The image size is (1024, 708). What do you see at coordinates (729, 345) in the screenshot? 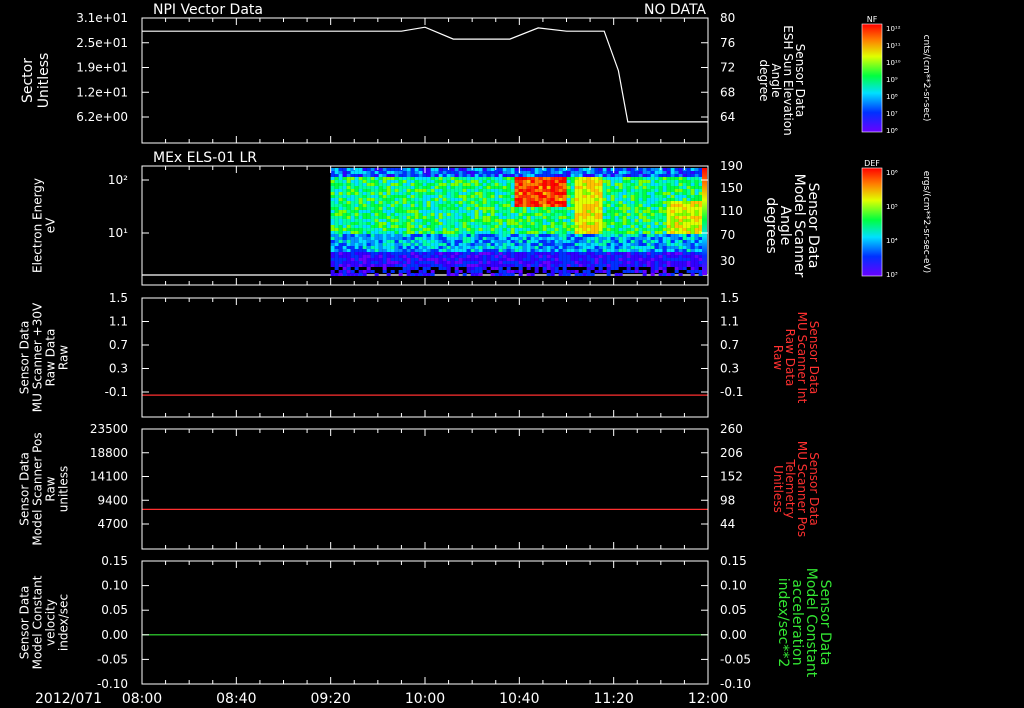
I see `y-tick-label-right: 0.7` at bounding box center [729, 345].